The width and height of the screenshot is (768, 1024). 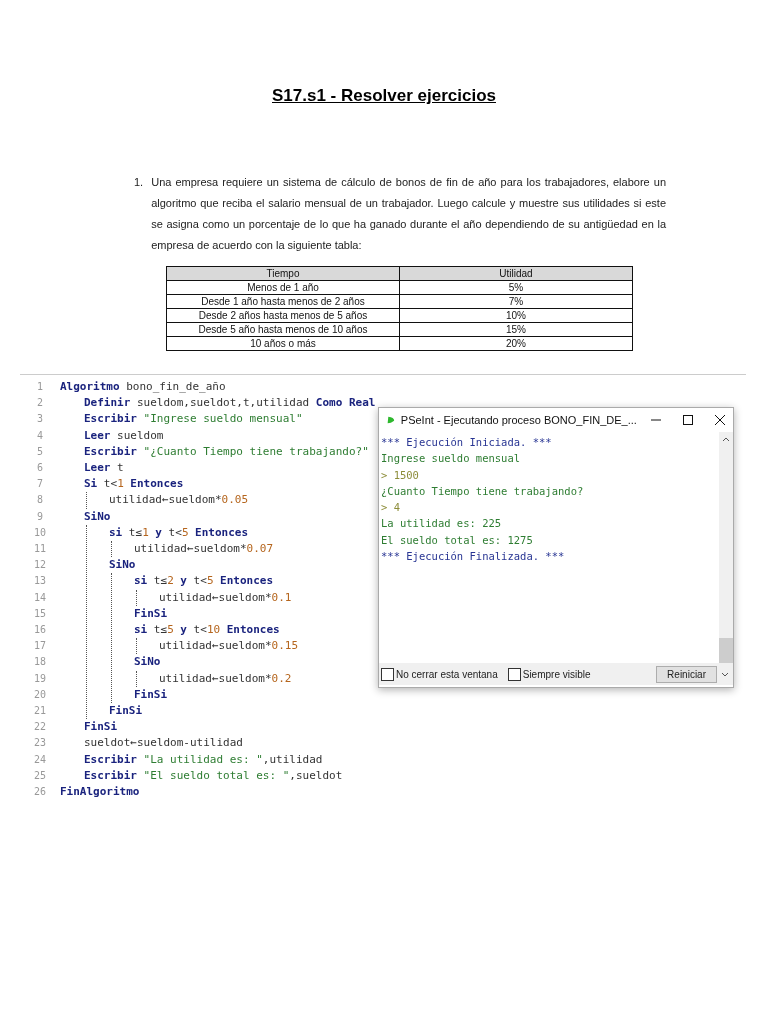 What do you see at coordinates (40, 516) in the screenshot?
I see `line-number: 9` at bounding box center [40, 516].